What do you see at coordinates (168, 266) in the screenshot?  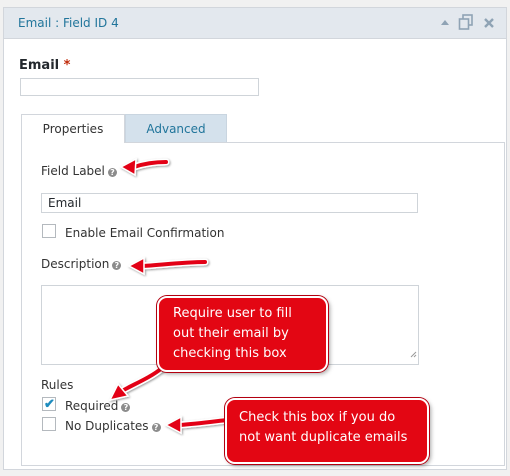 I see `arrow-description` at bounding box center [168, 266].